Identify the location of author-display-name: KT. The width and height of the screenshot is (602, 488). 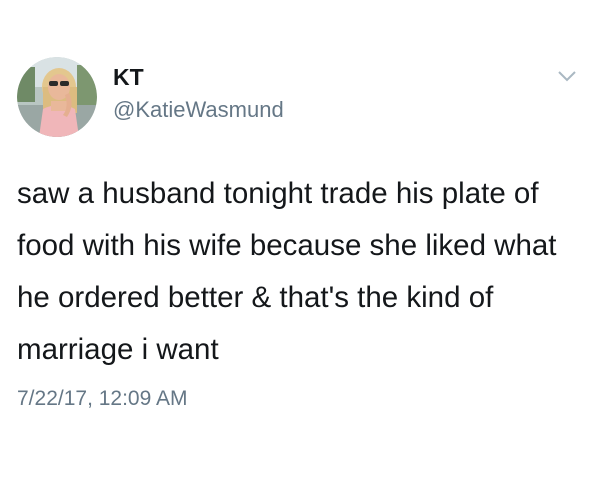
(128, 77).